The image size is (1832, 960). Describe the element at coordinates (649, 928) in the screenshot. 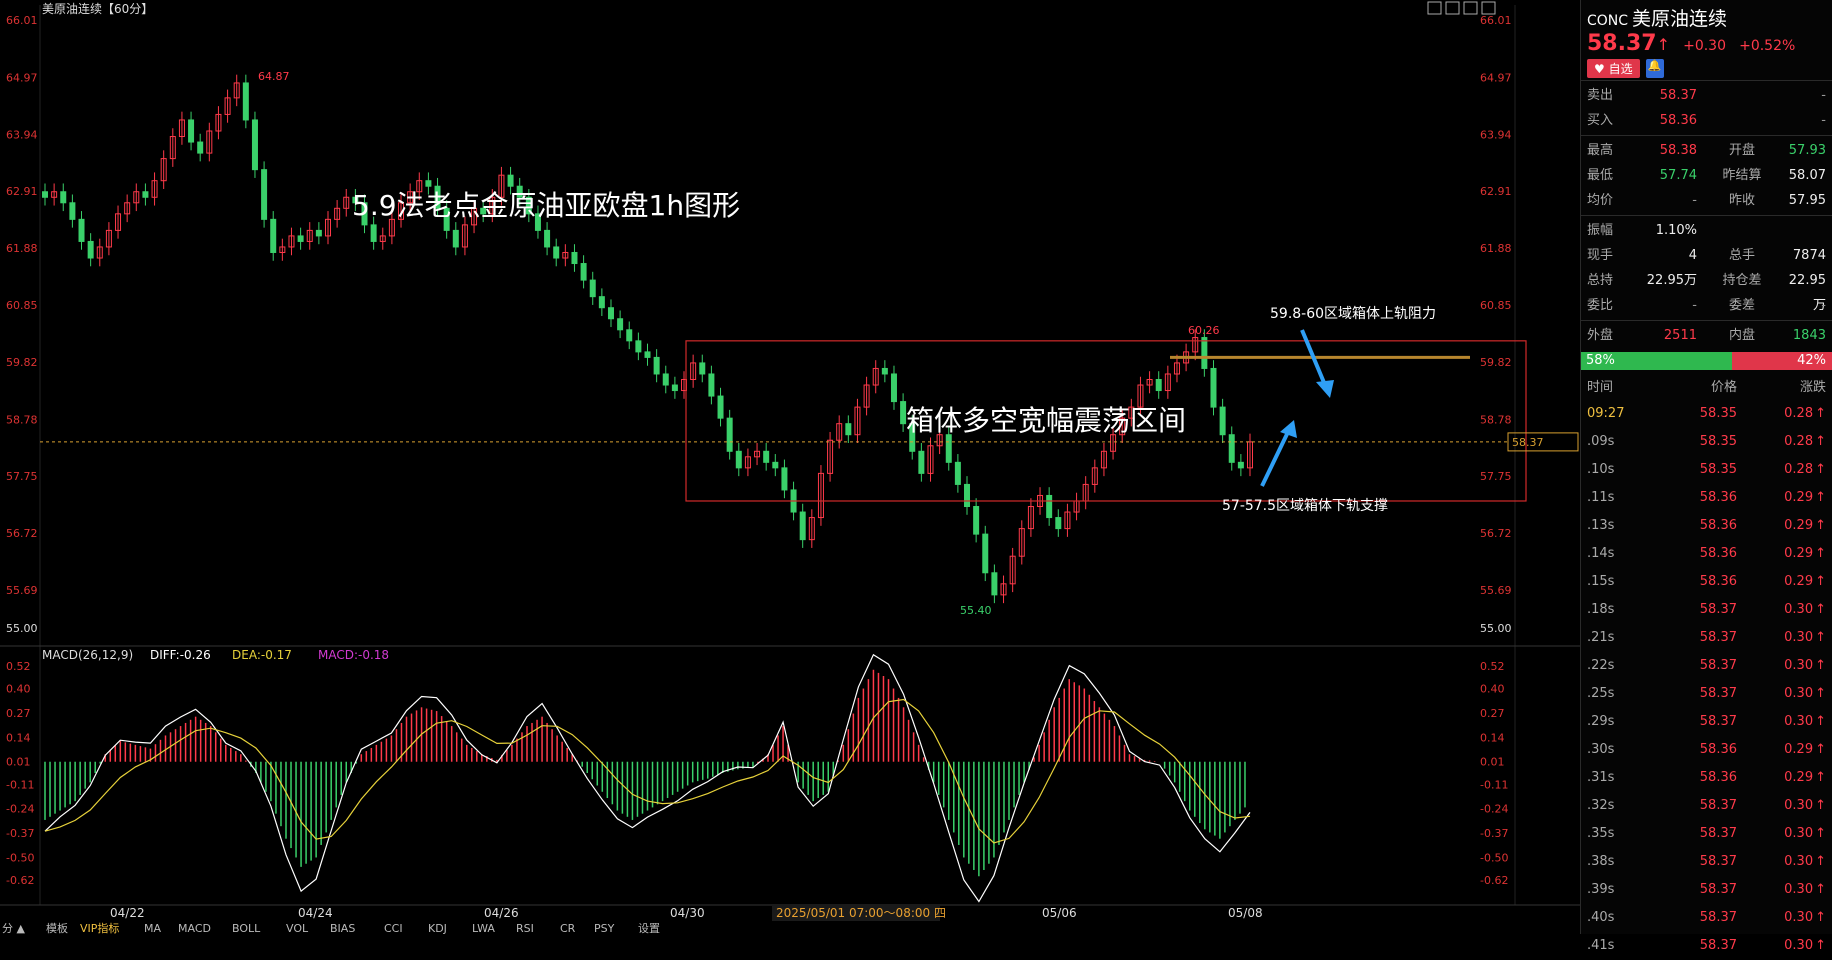

I see `tab-14: 设置` at that location.